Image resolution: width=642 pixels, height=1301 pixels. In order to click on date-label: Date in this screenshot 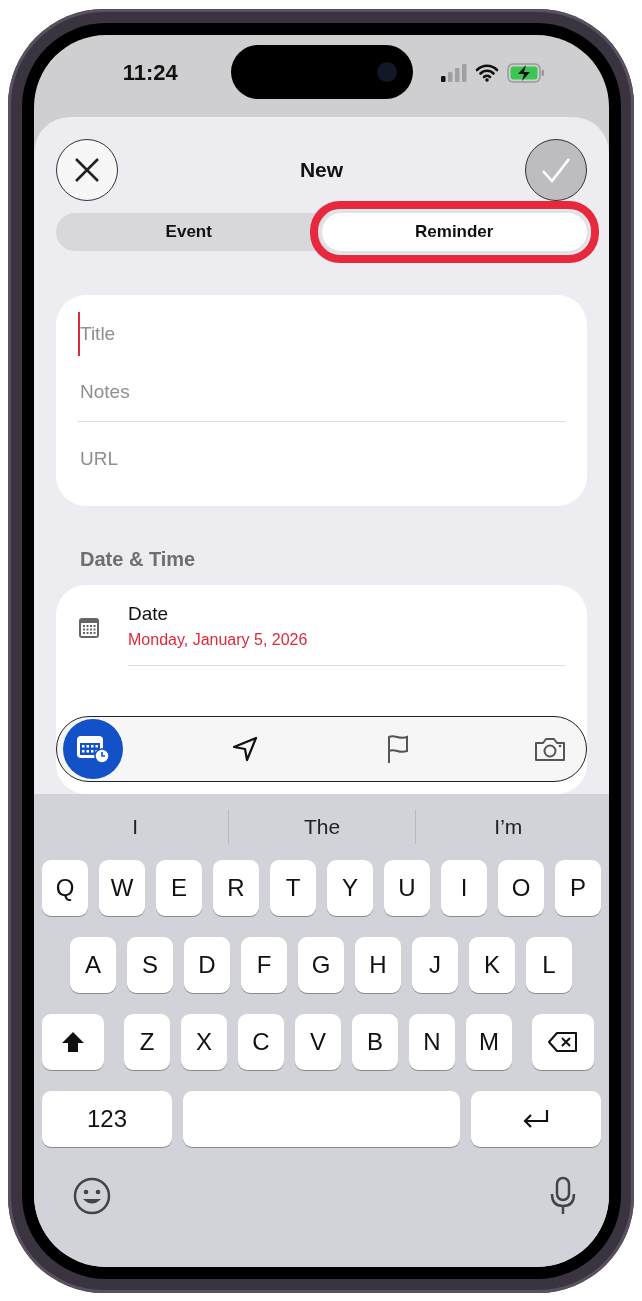, I will do `click(149, 613)`.